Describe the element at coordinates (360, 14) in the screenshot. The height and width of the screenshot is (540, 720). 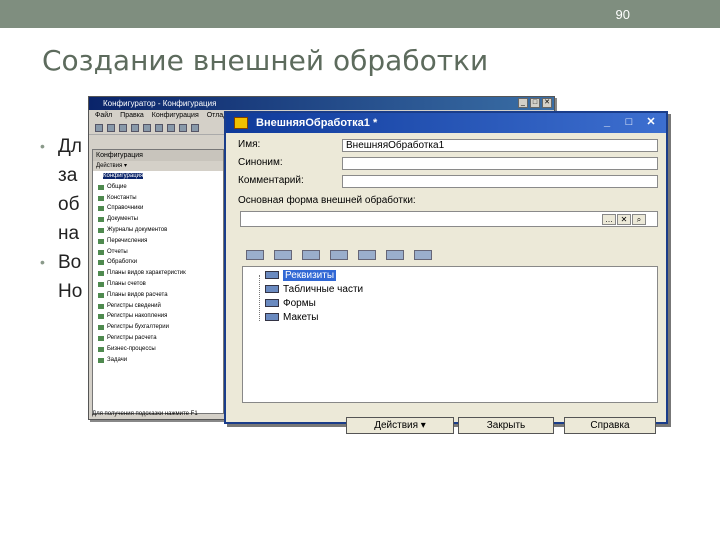
I see `slide-top-bar: 90` at that location.